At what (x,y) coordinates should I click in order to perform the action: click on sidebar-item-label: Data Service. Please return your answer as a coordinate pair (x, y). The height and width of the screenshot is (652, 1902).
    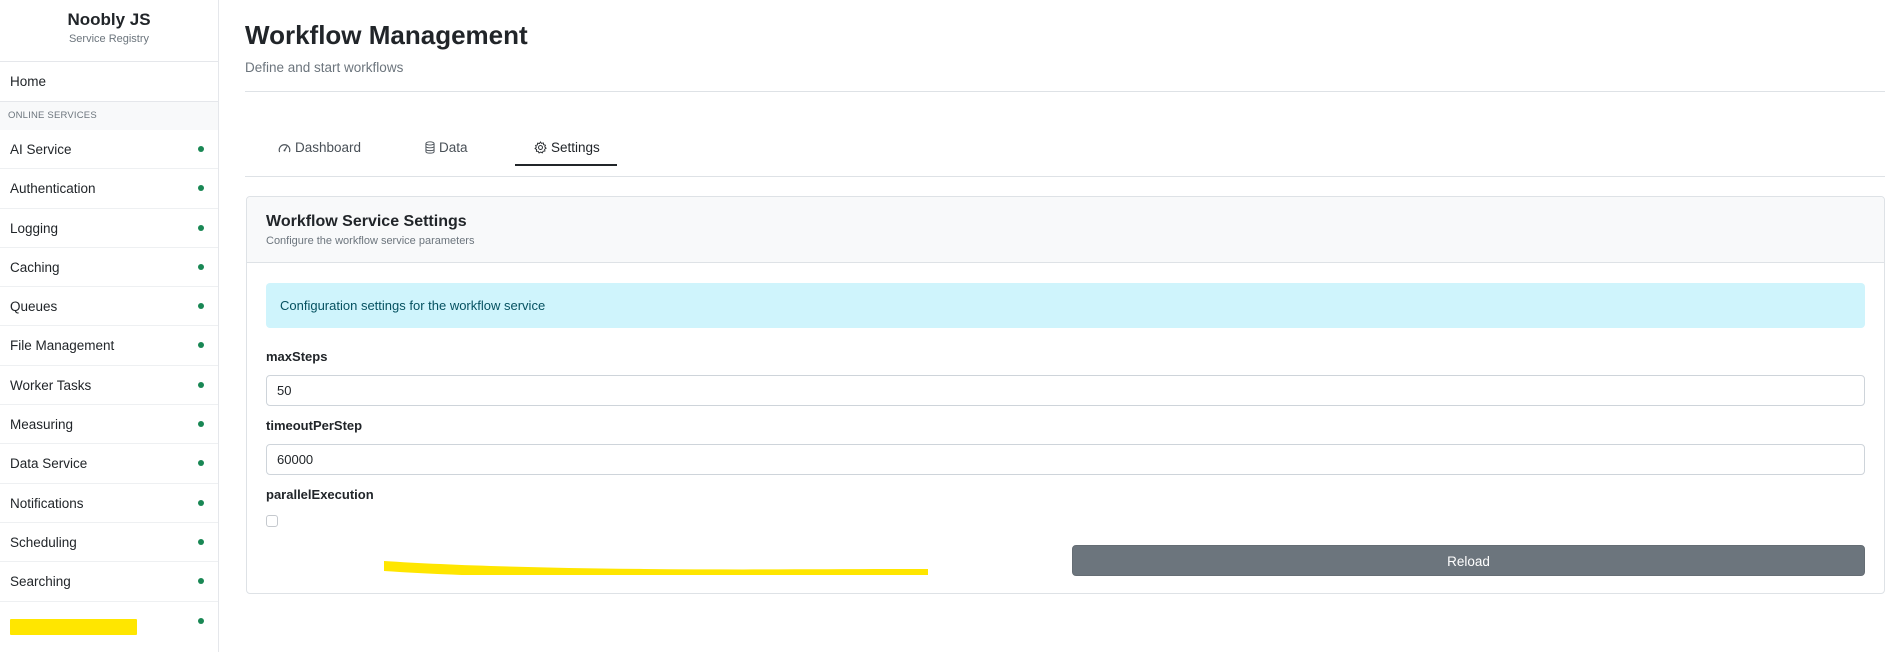
    Looking at the image, I should click on (49, 464).